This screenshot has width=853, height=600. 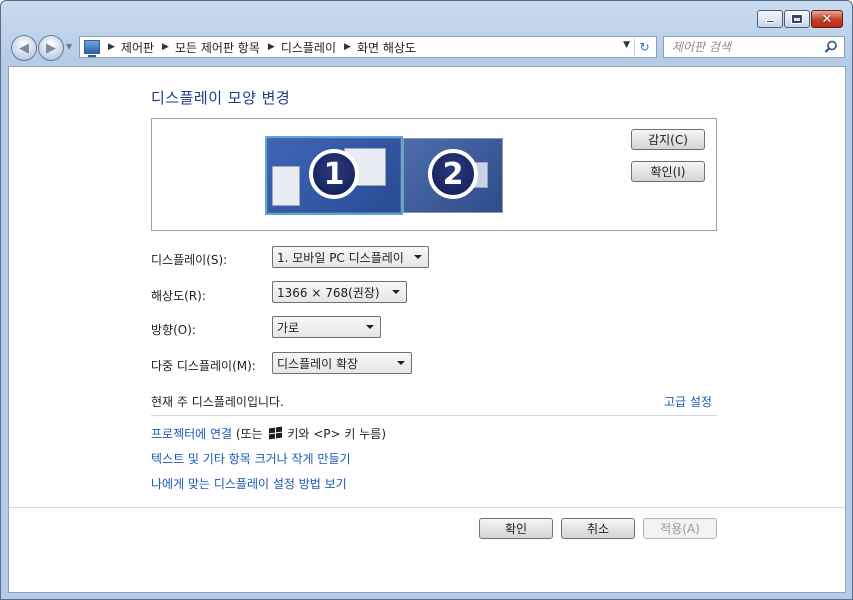 What do you see at coordinates (644, 47) in the screenshot?
I see `refresh-icon: ↻` at bounding box center [644, 47].